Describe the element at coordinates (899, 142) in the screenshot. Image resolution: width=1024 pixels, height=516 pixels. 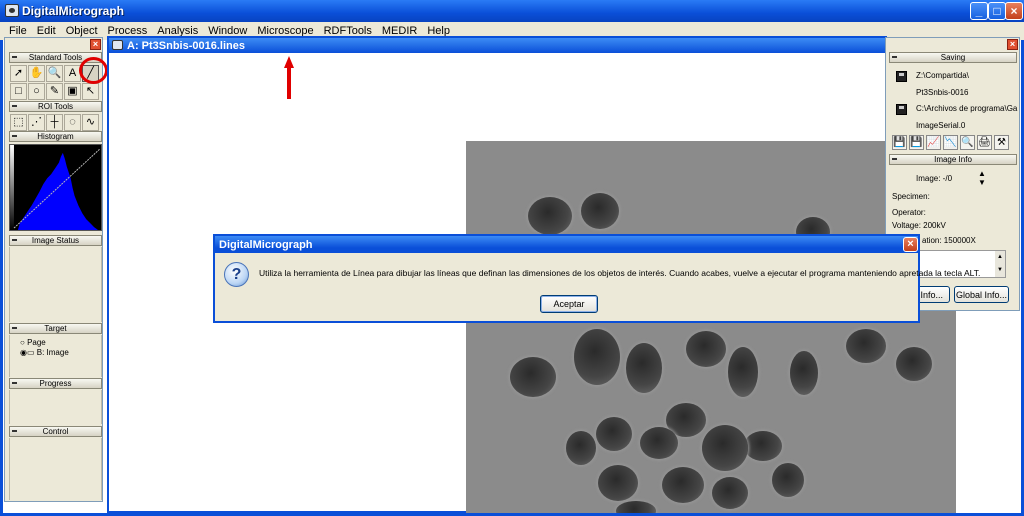
I see `save-icon: 💾` at that location.